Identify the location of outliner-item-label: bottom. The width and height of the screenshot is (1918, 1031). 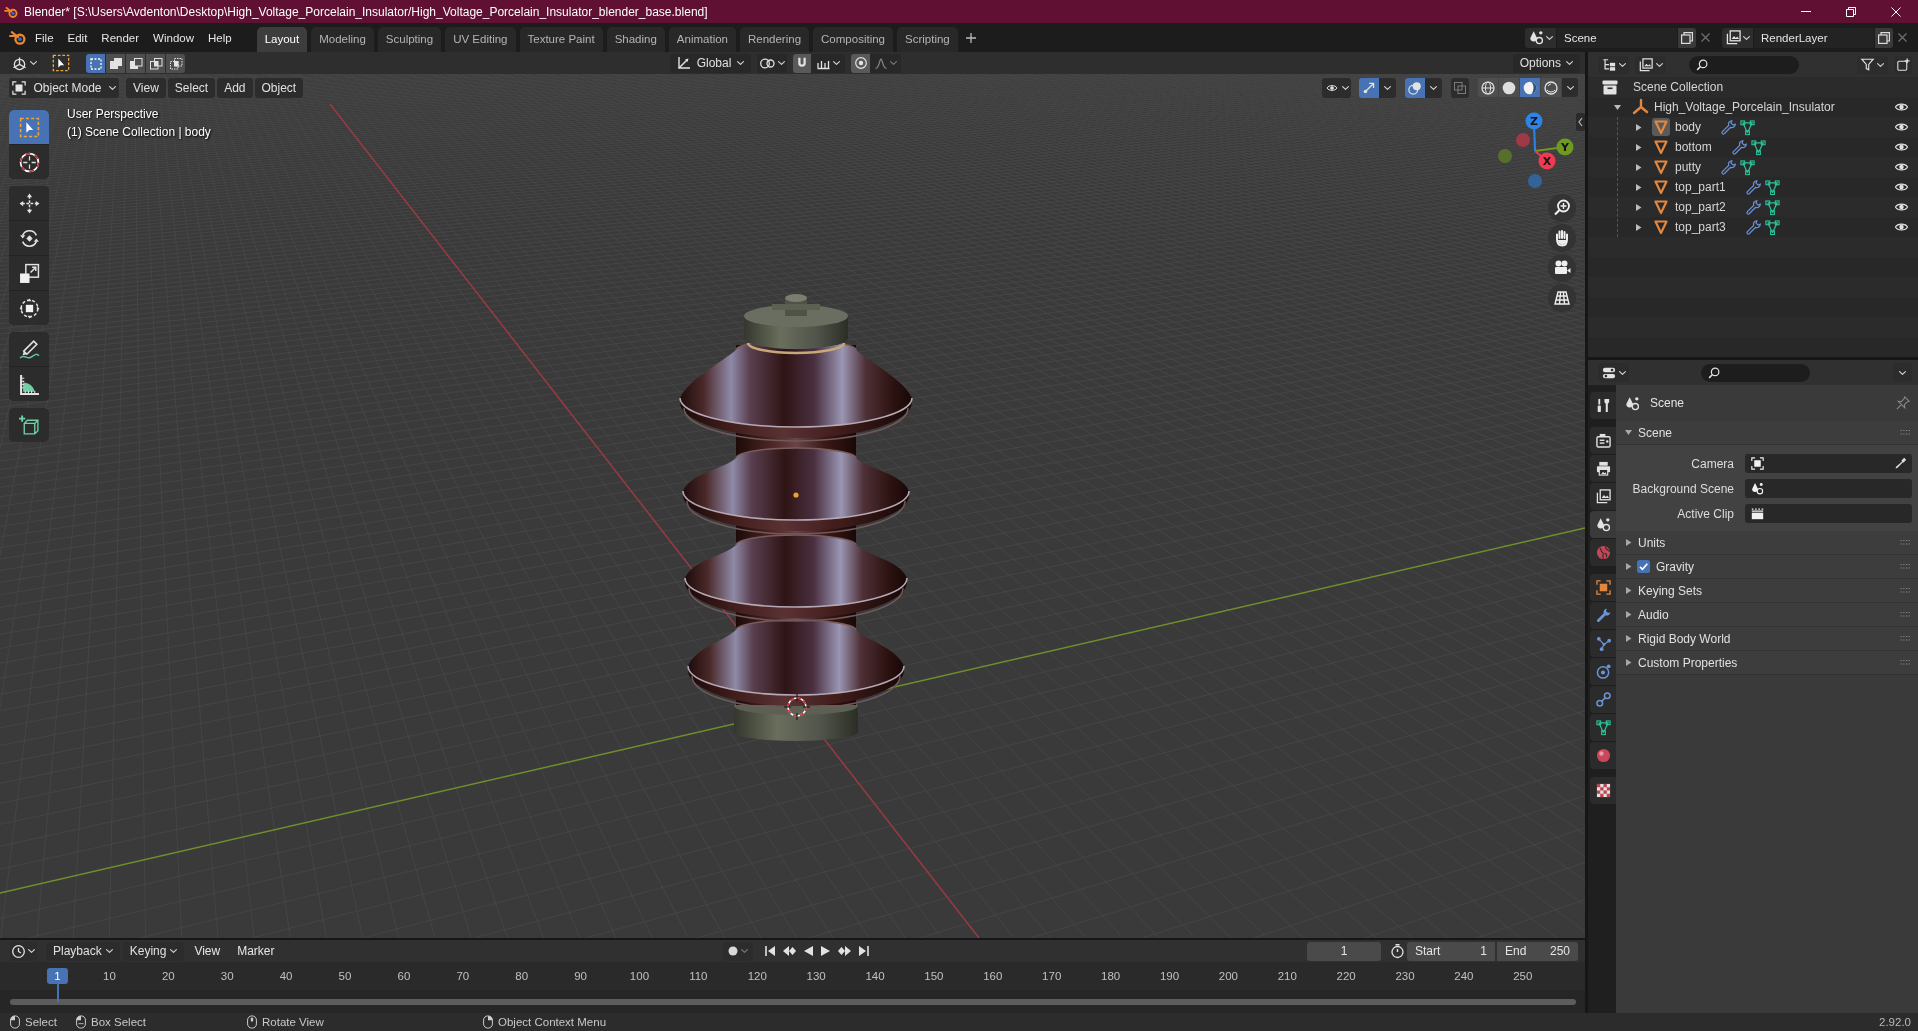
(1693, 147).